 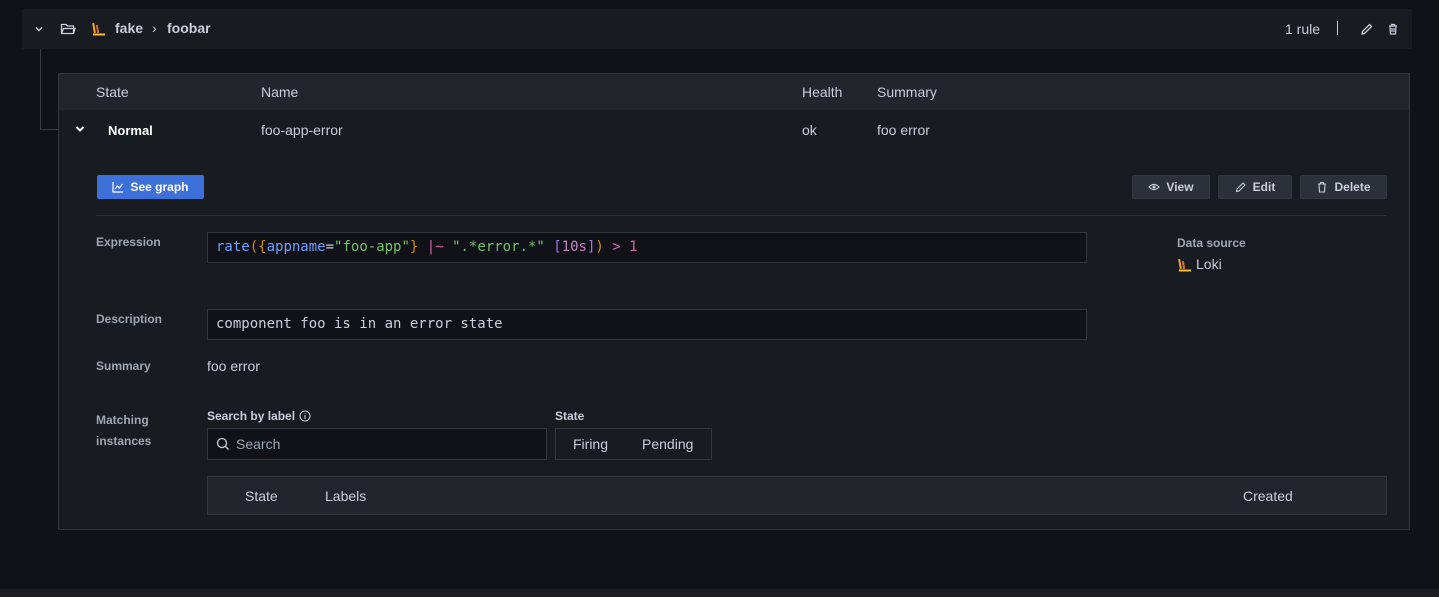 I want to click on info-circle-icon, so click(x=305, y=416).